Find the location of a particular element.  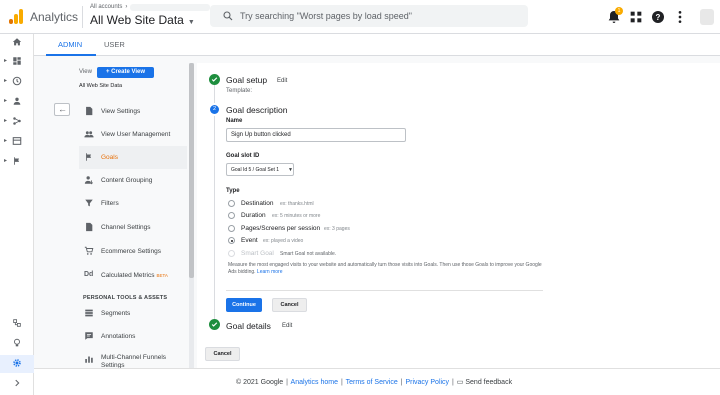

step-connector is located at coordinates (214, 94).